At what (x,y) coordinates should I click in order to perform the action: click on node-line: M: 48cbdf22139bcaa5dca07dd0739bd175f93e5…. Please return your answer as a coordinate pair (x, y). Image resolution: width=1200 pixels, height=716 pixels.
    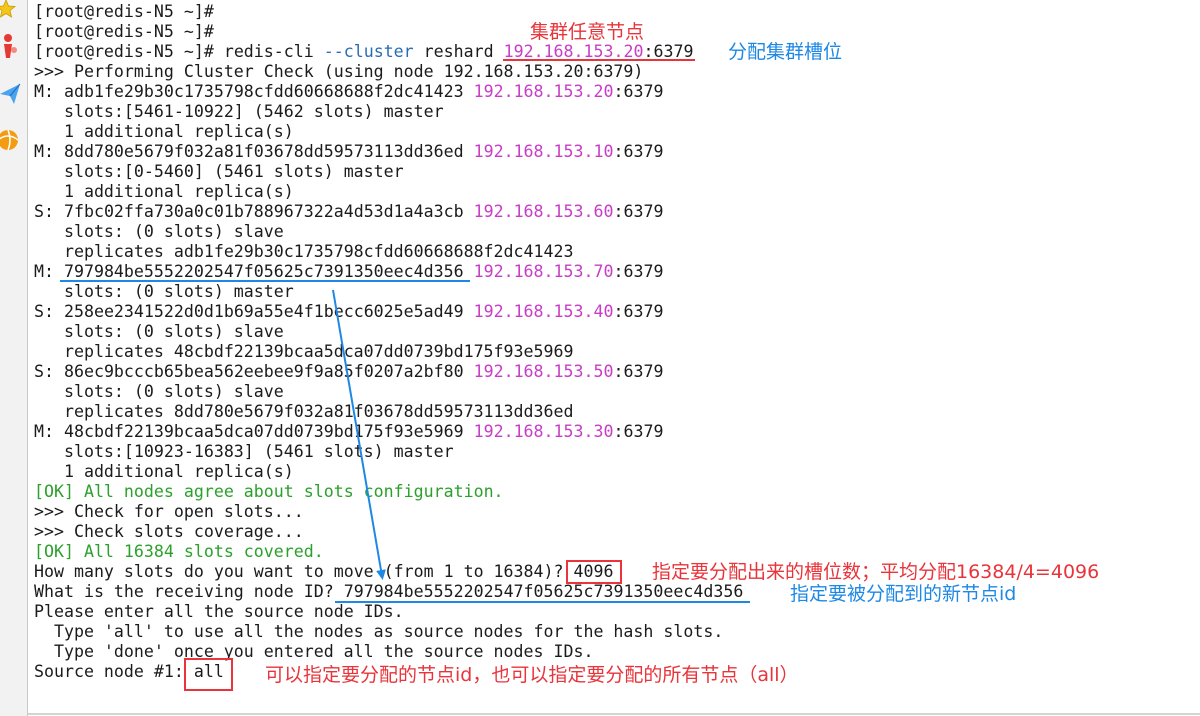
    Looking at the image, I should click on (388, 432).